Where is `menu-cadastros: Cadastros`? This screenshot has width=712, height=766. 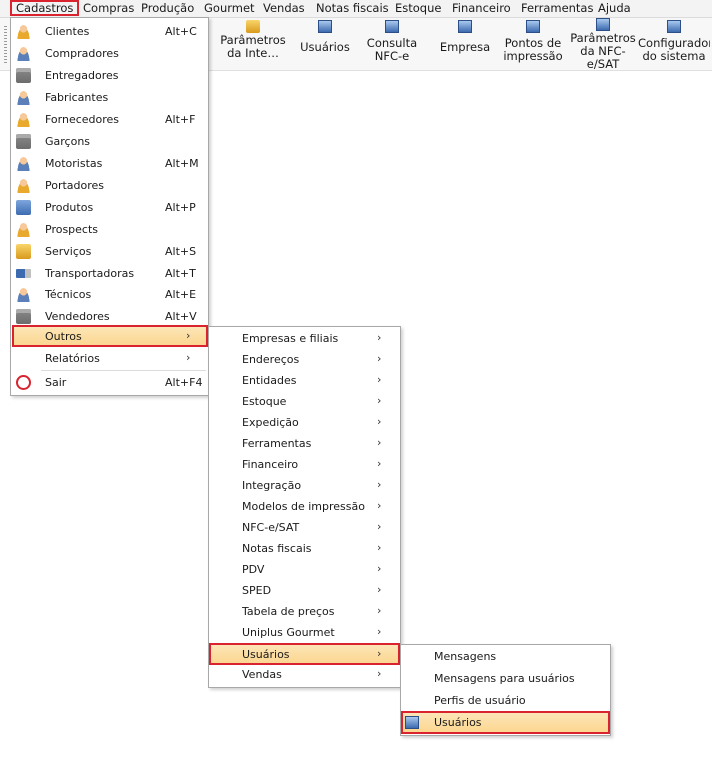 menu-cadastros: Cadastros is located at coordinates (45, 8).